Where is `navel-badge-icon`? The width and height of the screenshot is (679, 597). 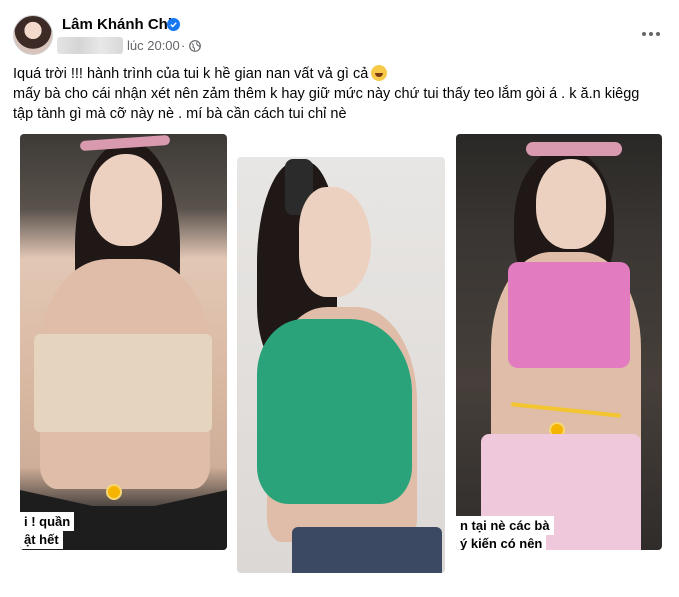 navel-badge-icon is located at coordinates (114, 492).